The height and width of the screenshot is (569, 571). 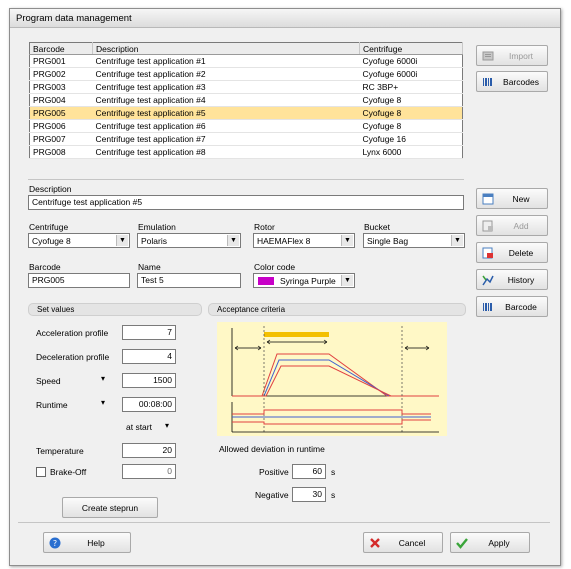 What do you see at coordinates (189, 280) in the screenshot?
I see `name-field: Test 5` at bounding box center [189, 280].